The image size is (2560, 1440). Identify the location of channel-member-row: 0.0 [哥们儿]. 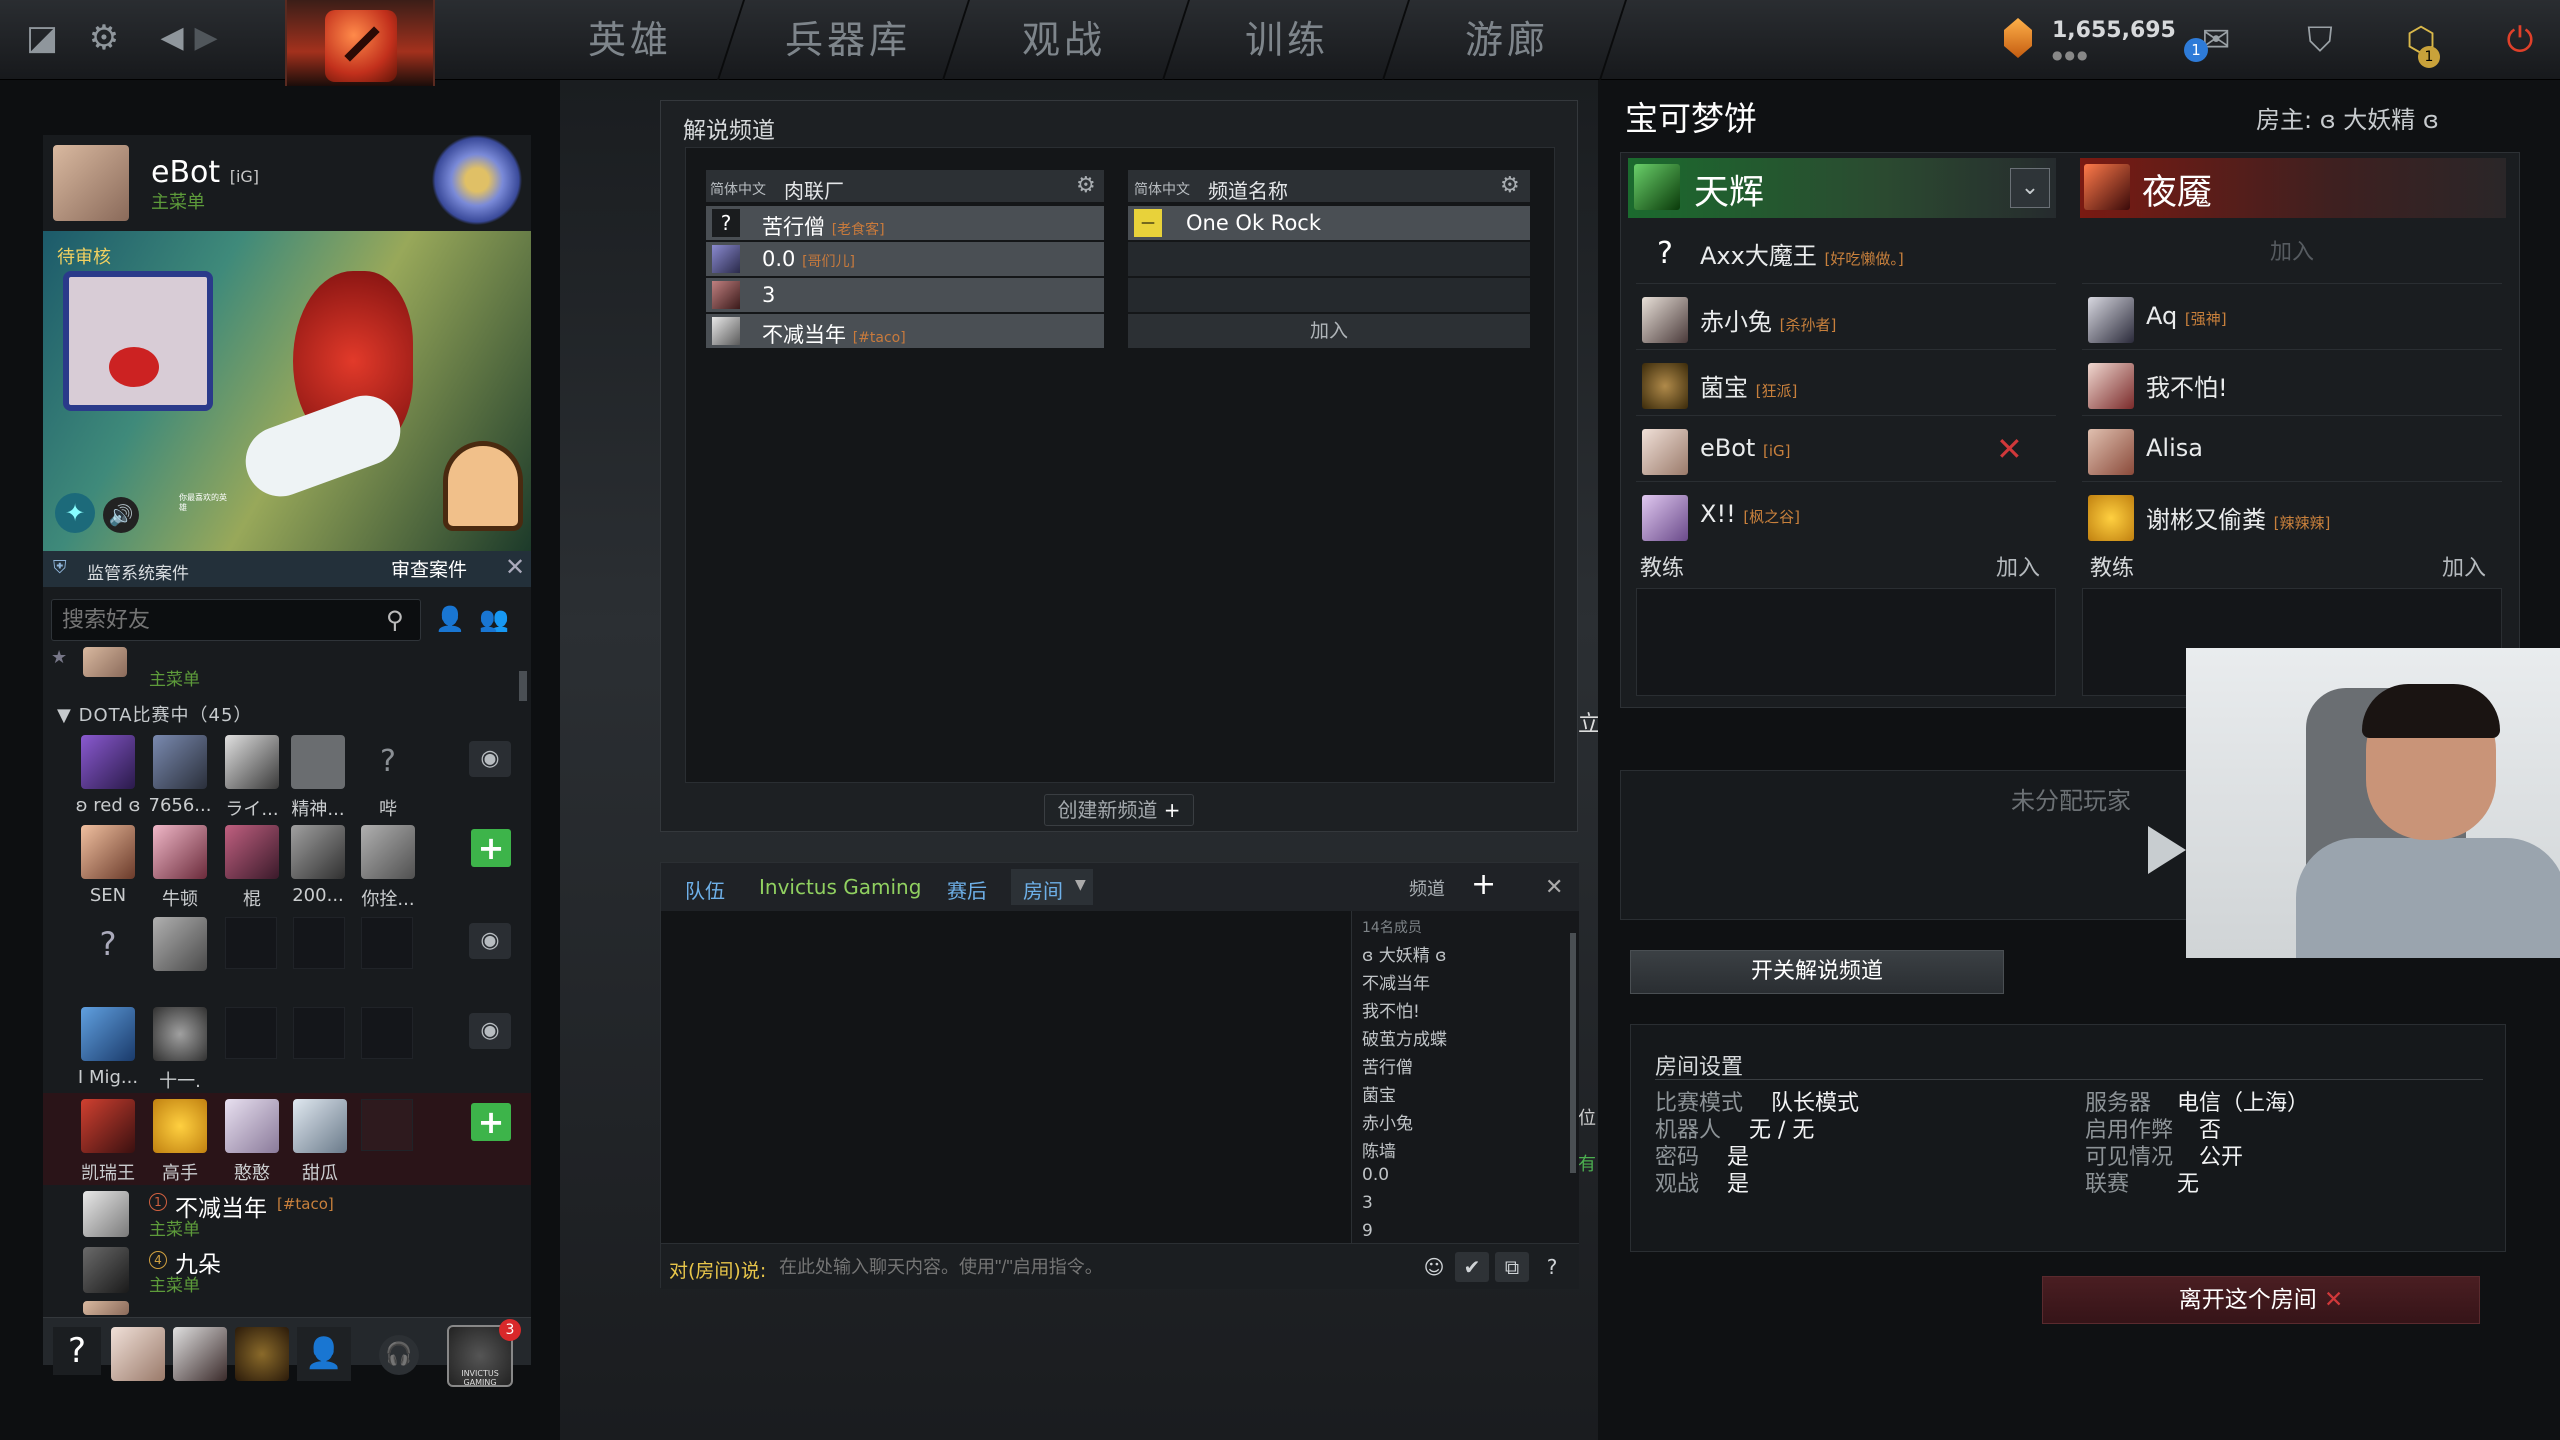
(905, 259).